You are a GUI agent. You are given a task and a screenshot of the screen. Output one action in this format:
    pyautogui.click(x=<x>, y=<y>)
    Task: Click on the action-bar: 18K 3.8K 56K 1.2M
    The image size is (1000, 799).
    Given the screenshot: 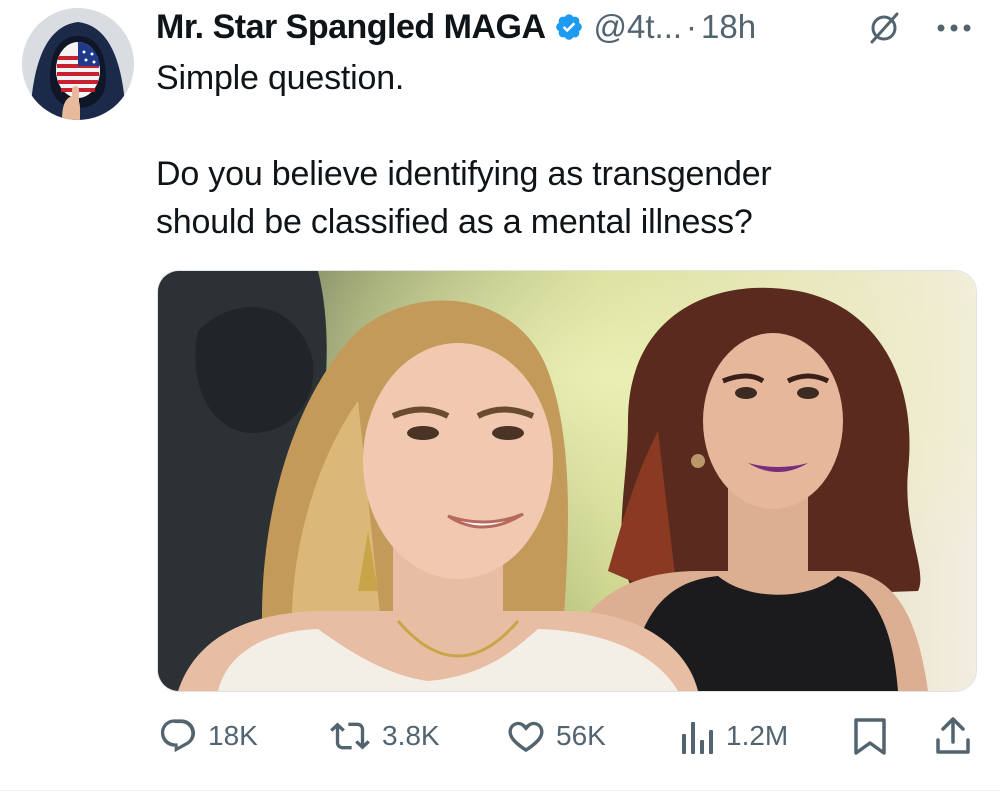 What is the action you would take?
    pyautogui.click(x=500, y=736)
    